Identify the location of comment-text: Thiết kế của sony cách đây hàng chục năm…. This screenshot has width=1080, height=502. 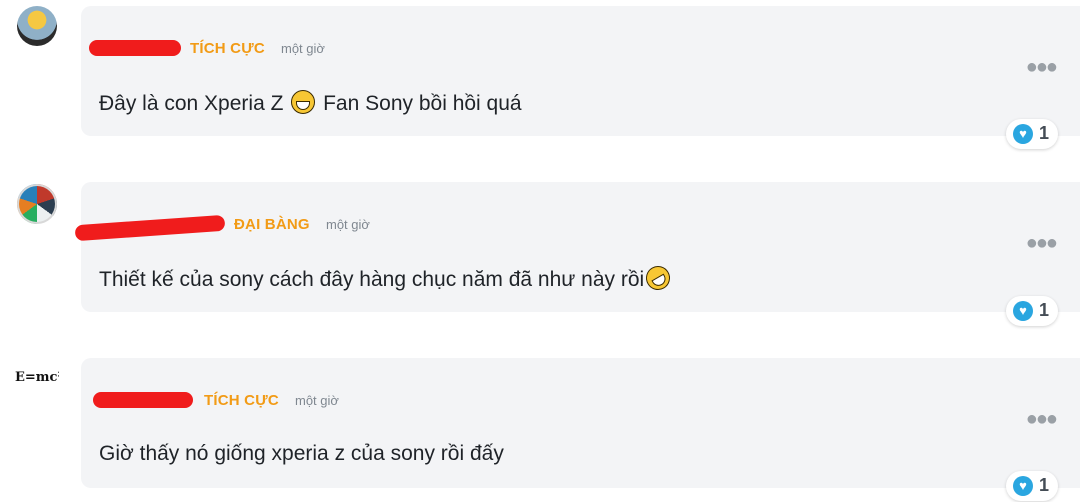
(387, 278).